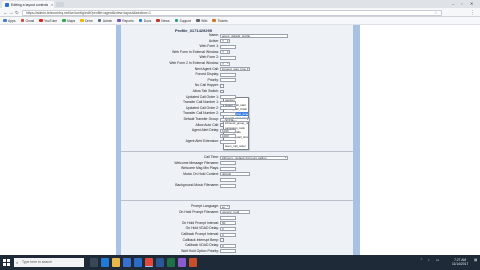  I want to click on field-label: Callback VDAD Delay:, so click(202, 245).